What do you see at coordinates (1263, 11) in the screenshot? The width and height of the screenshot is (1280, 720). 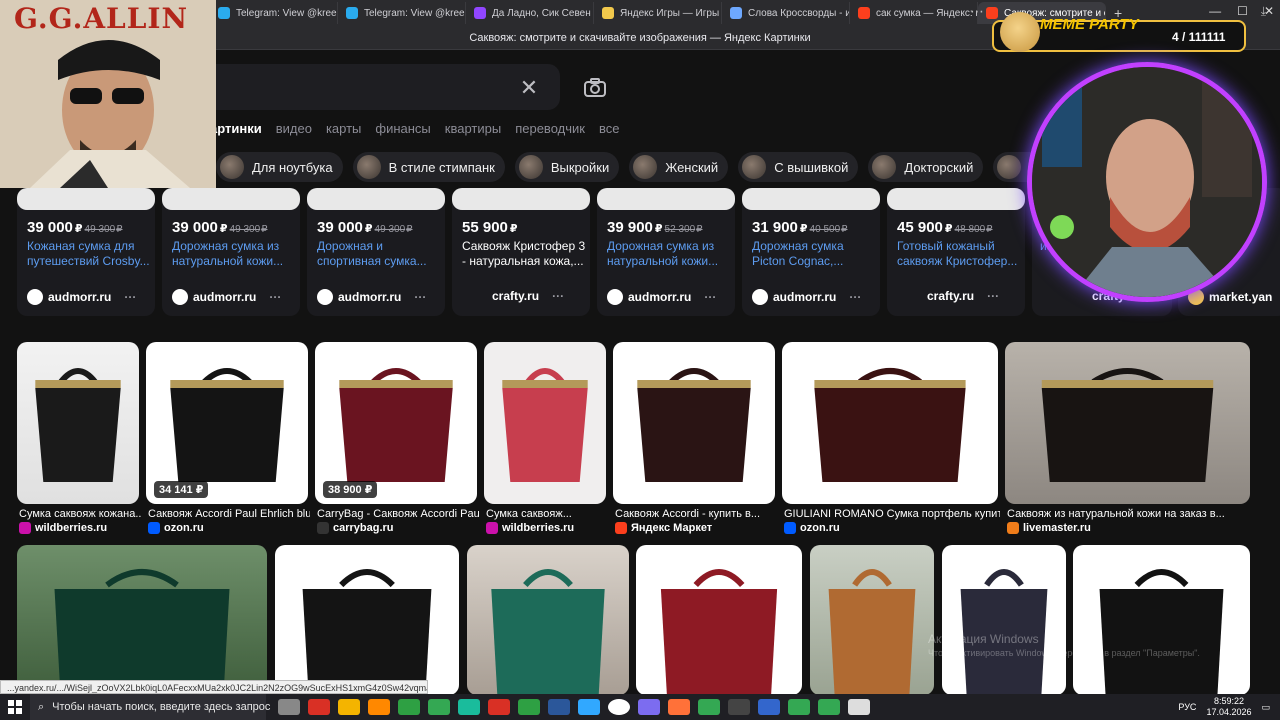 I see `downloads-icon: ⤓` at bounding box center [1263, 11].